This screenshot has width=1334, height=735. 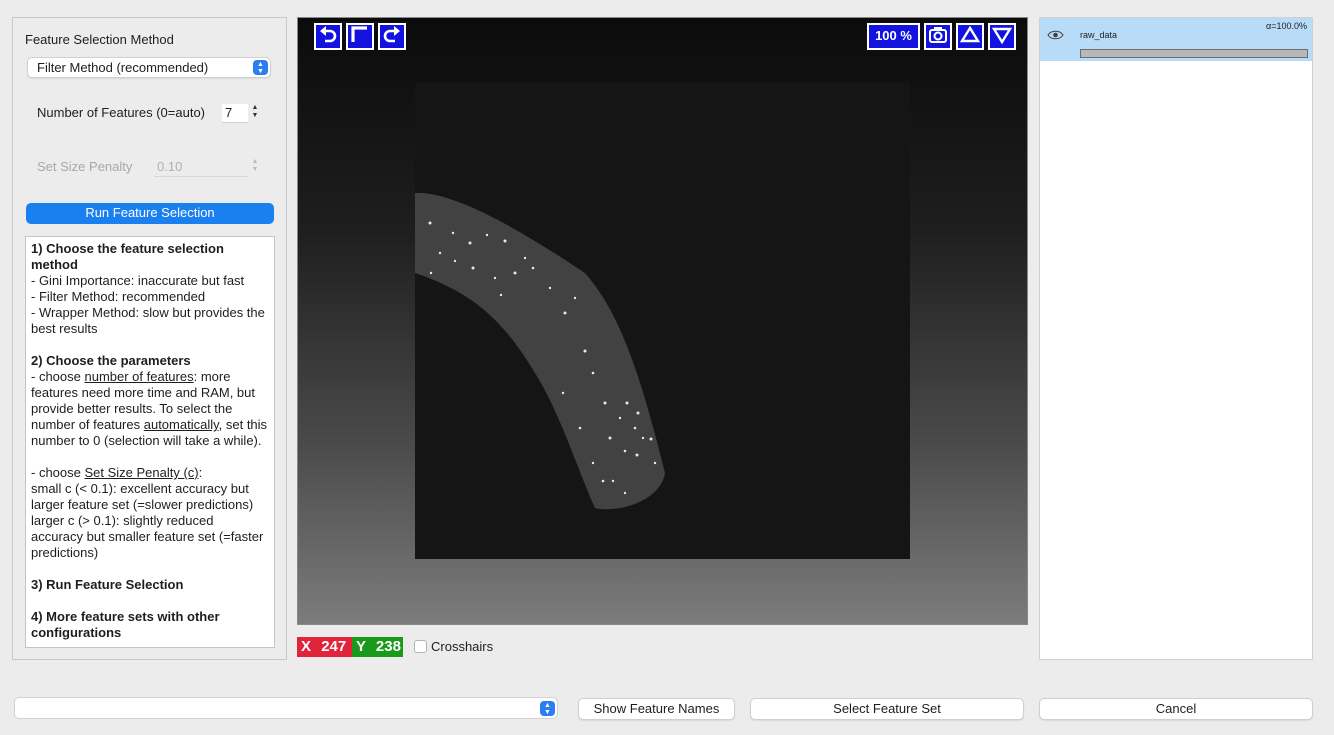 I want to click on help-term: Set Size Penalty (c), so click(x=141, y=472).